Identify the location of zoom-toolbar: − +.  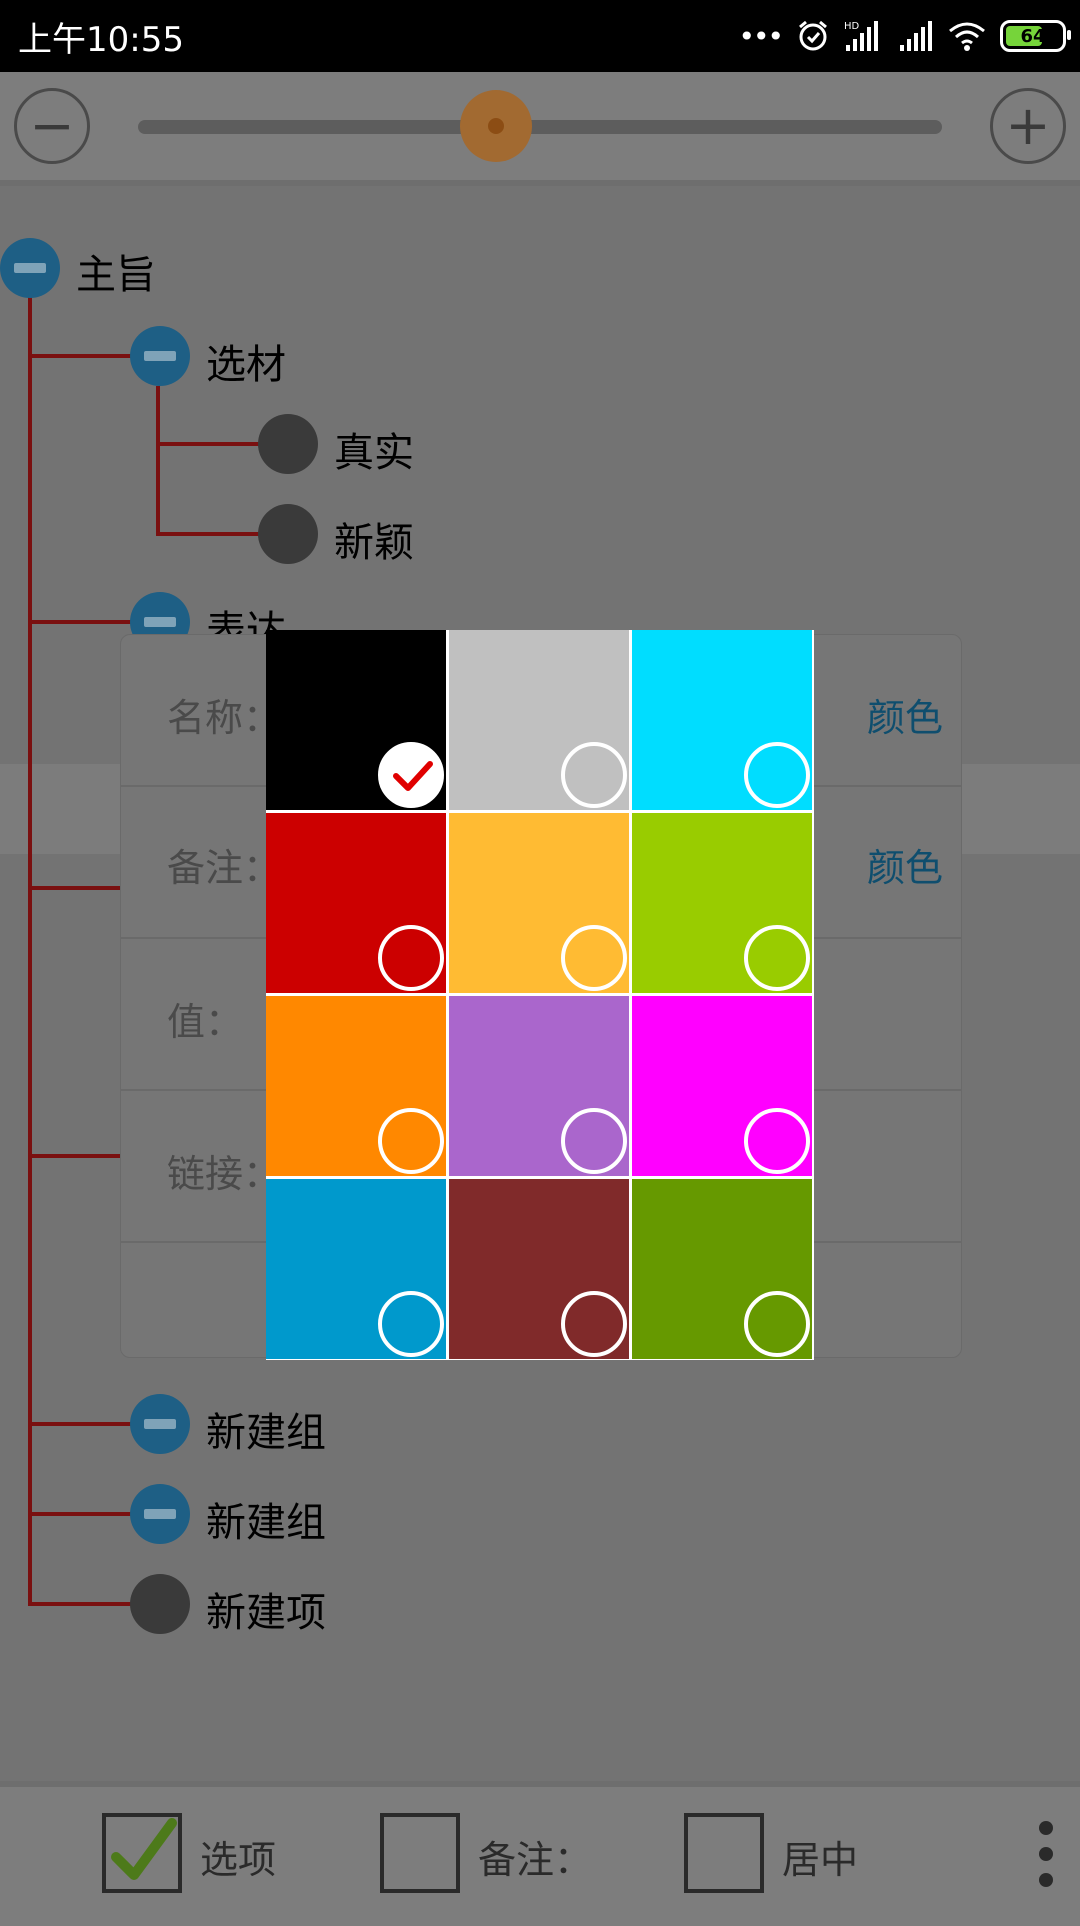
(540, 129).